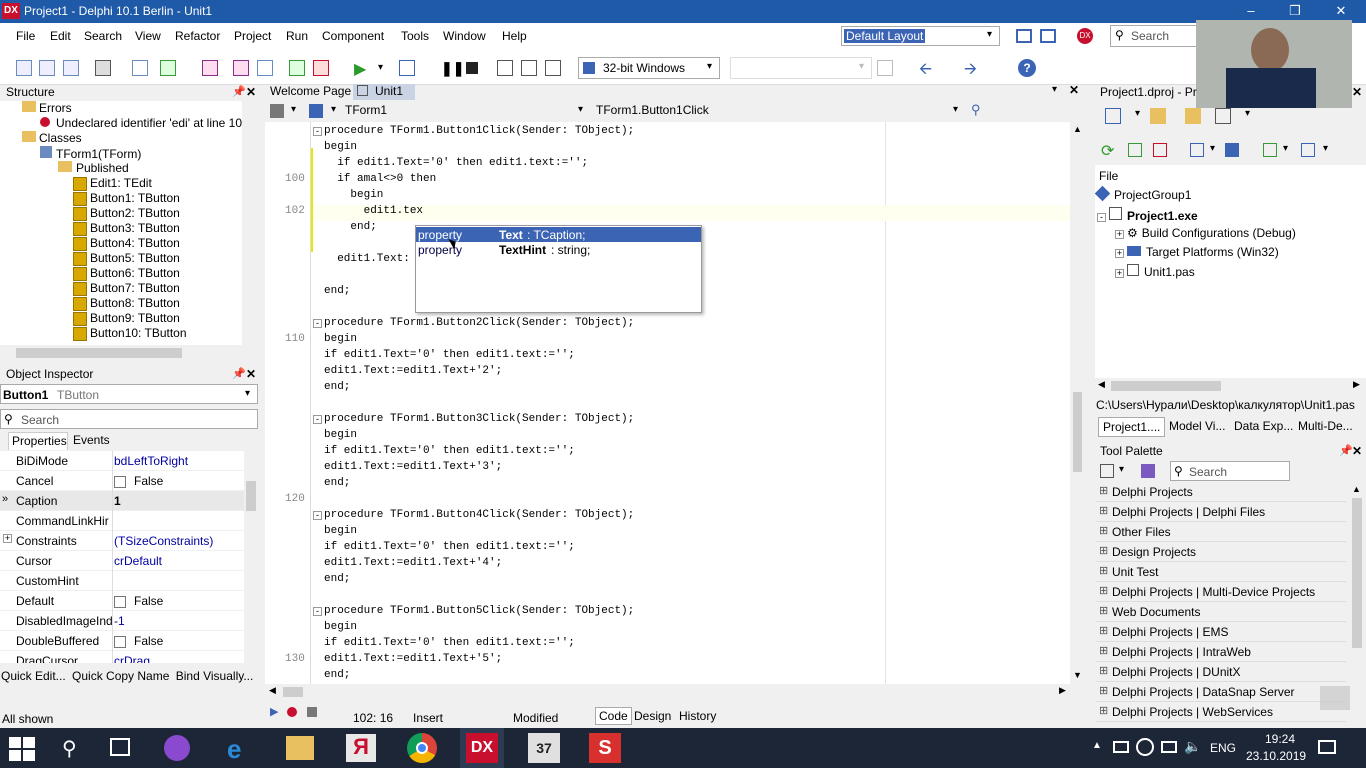 The width and height of the screenshot is (1366, 768). What do you see at coordinates (241, 68) in the screenshot?
I see `save-all-icon` at bounding box center [241, 68].